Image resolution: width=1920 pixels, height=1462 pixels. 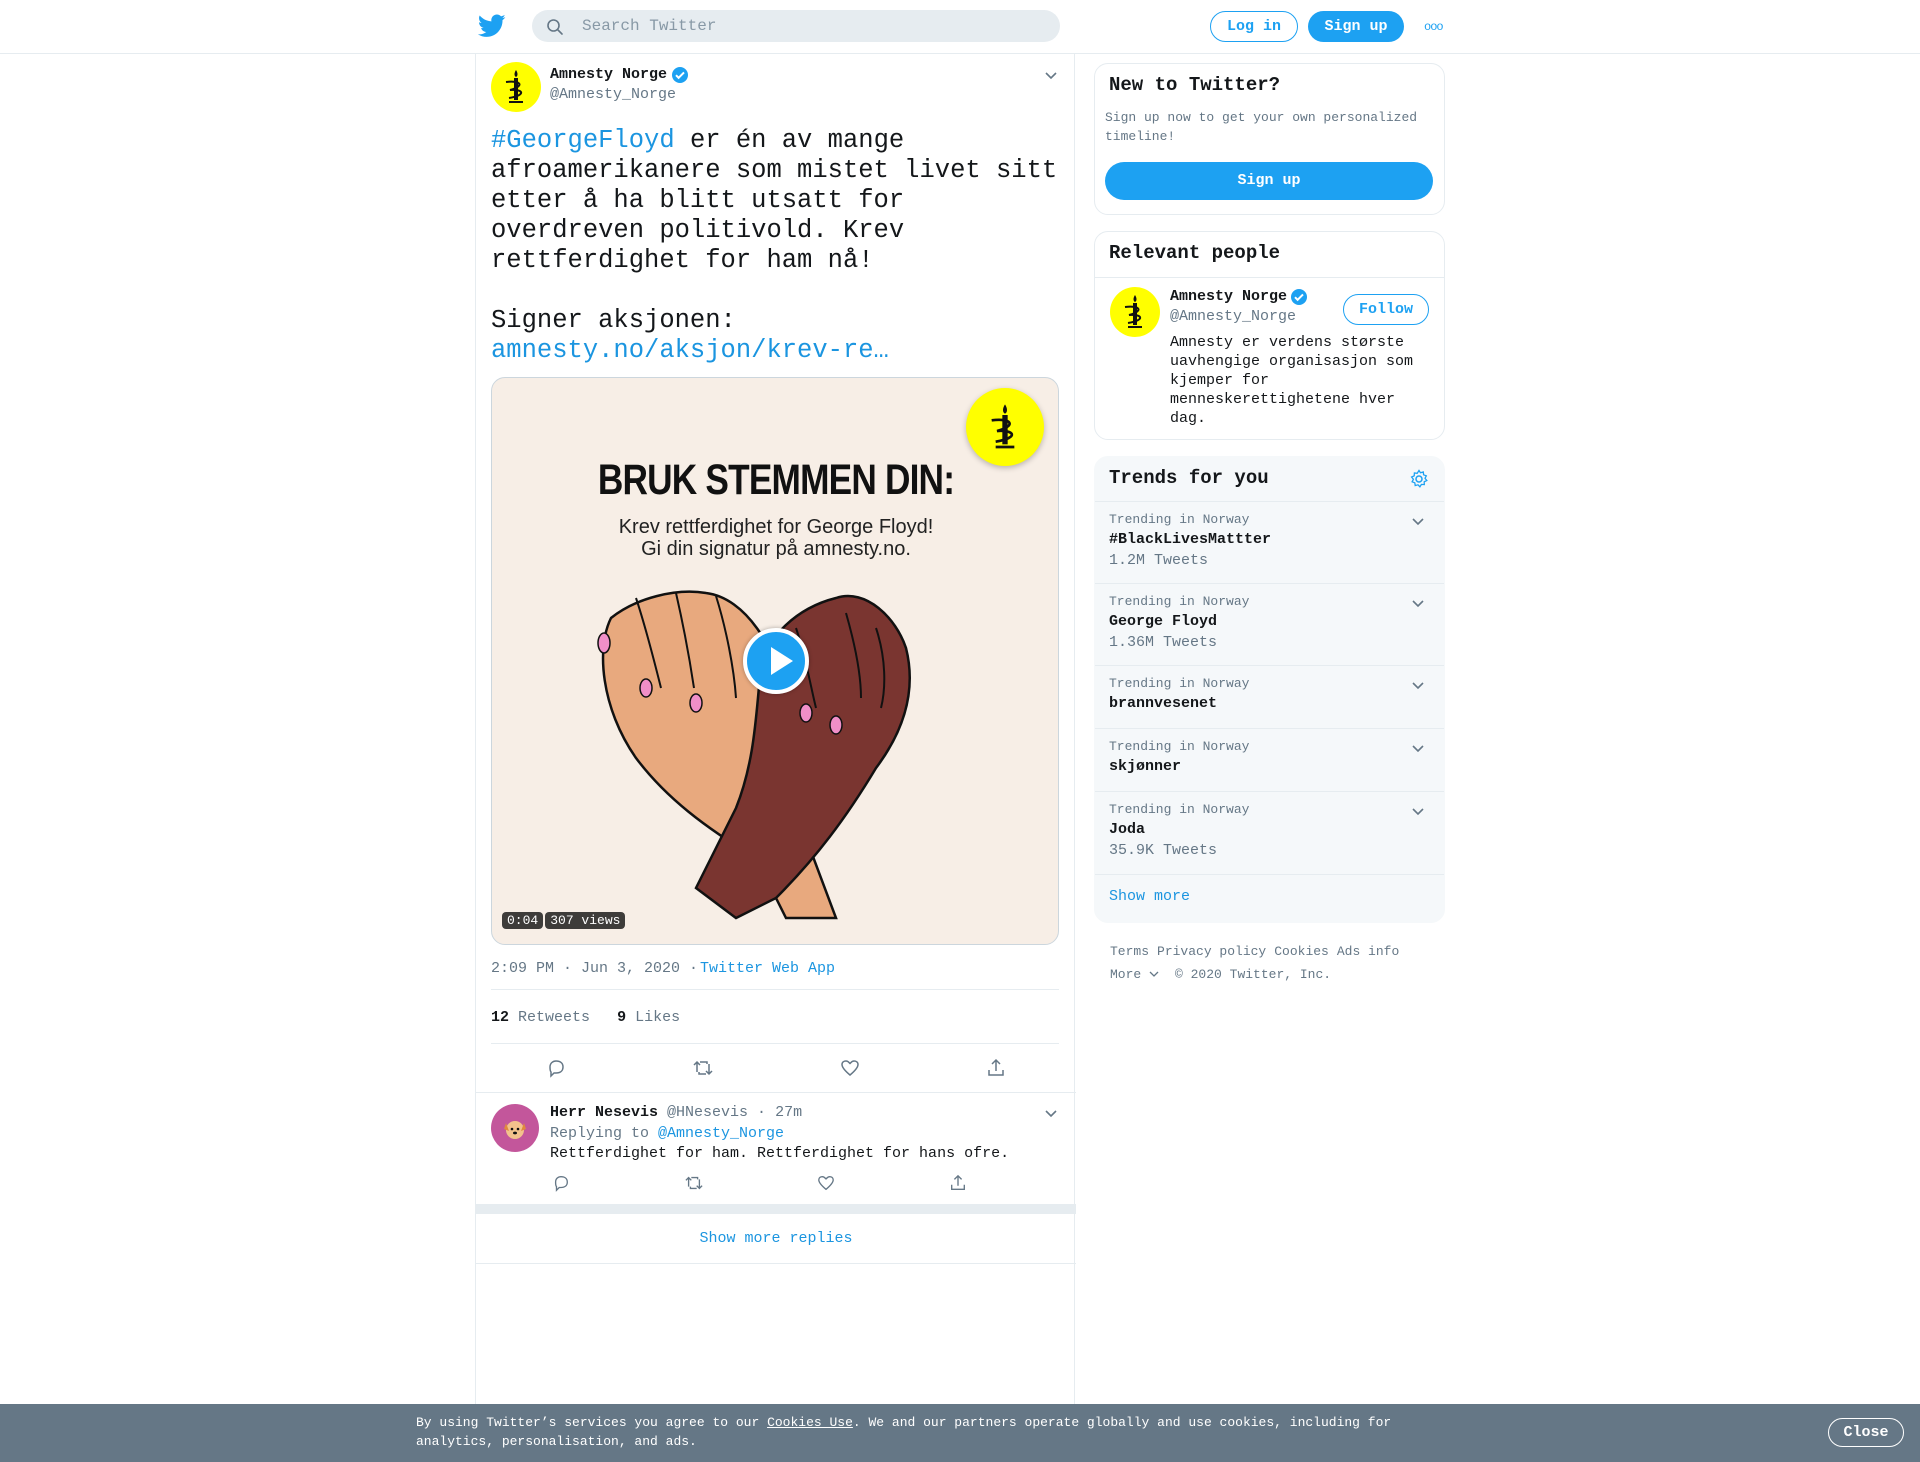 What do you see at coordinates (776, 1239) in the screenshot?
I see `show-more-replies-button: Show more replies` at bounding box center [776, 1239].